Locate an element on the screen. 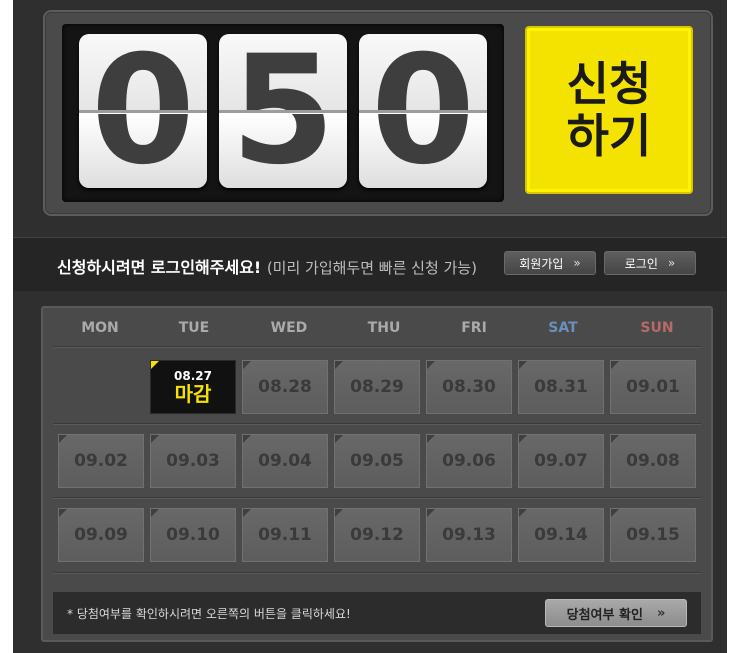 The height and width of the screenshot is (653, 740). check-result-button: 당첨여부 확인 » is located at coordinates (616, 613).